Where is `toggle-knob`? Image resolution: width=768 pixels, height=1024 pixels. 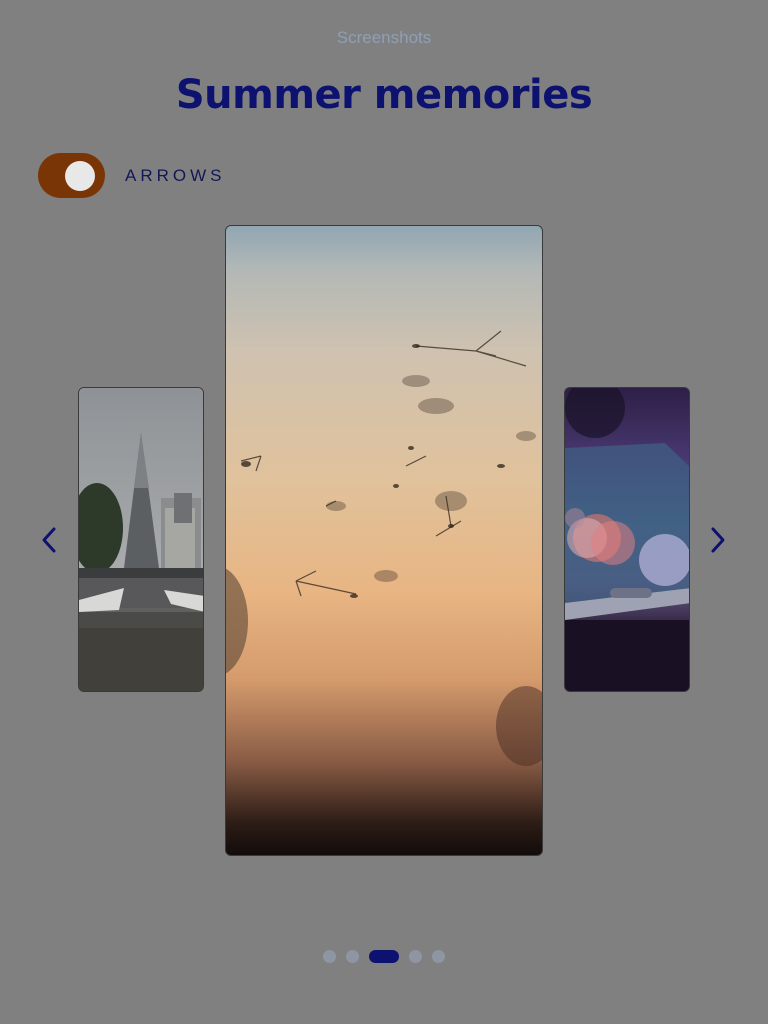 toggle-knob is located at coordinates (80, 176).